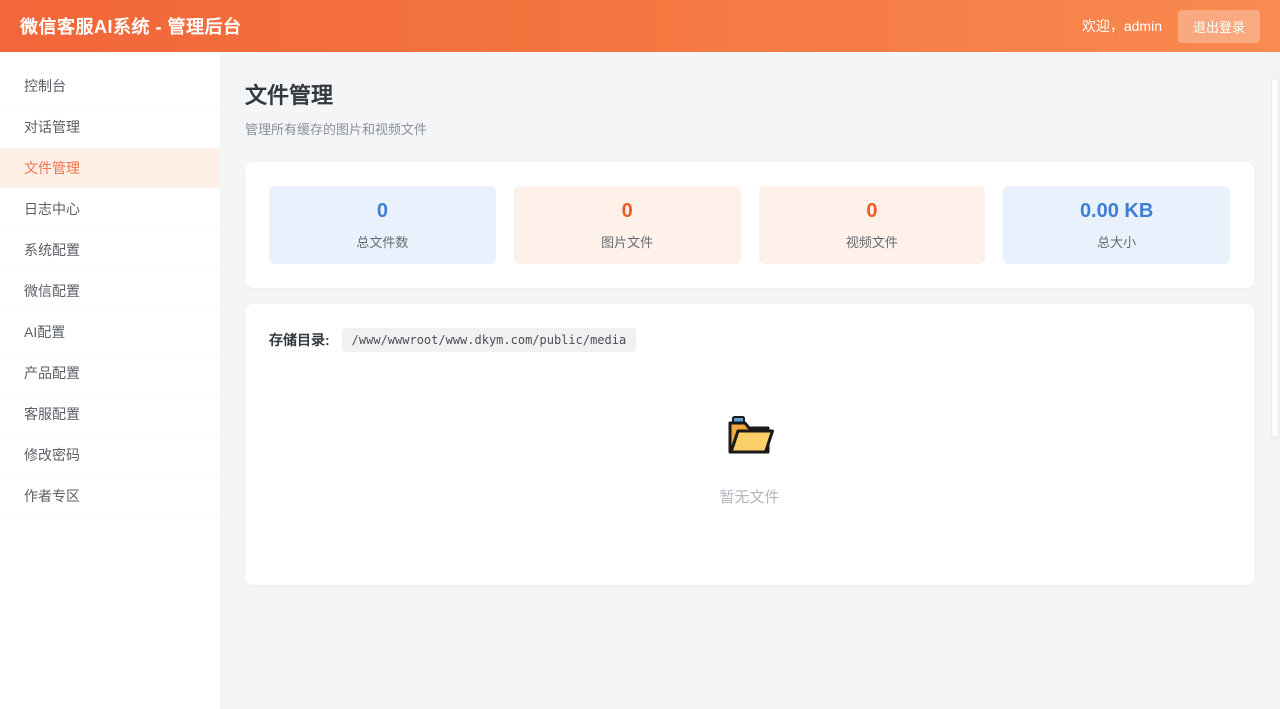 The height and width of the screenshot is (709, 1280). Describe the element at coordinates (751, 435) in the screenshot. I see `open-folder-icon` at that location.